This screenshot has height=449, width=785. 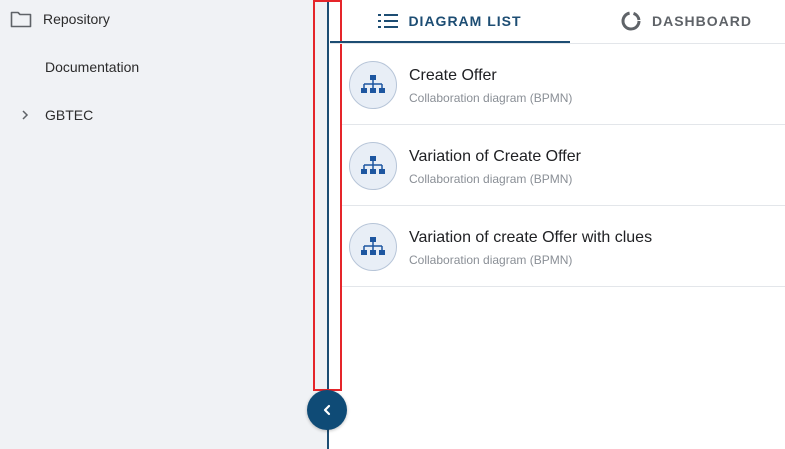 I want to click on chevron-right-icon, so click(x=25, y=115).